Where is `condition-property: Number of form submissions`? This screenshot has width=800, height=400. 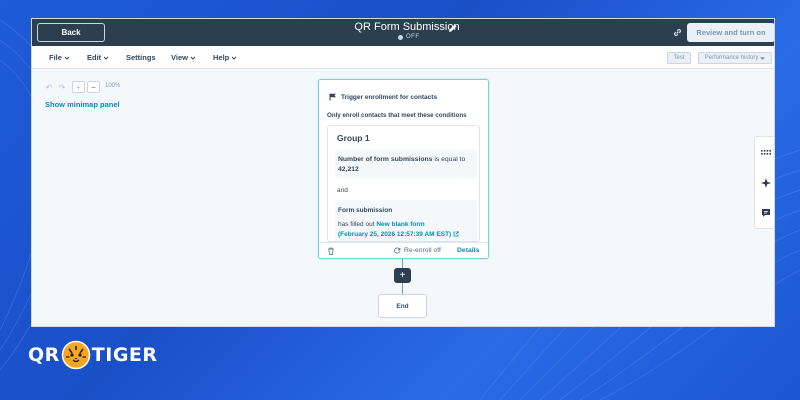 condition-property: Number of form submissions is located at coordinates (385, 159).